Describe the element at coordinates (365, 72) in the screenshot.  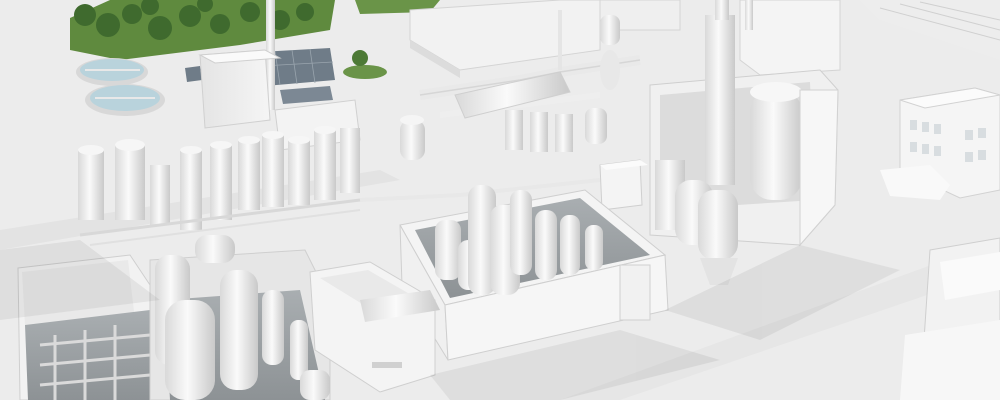
I see `grass-island` at that location.